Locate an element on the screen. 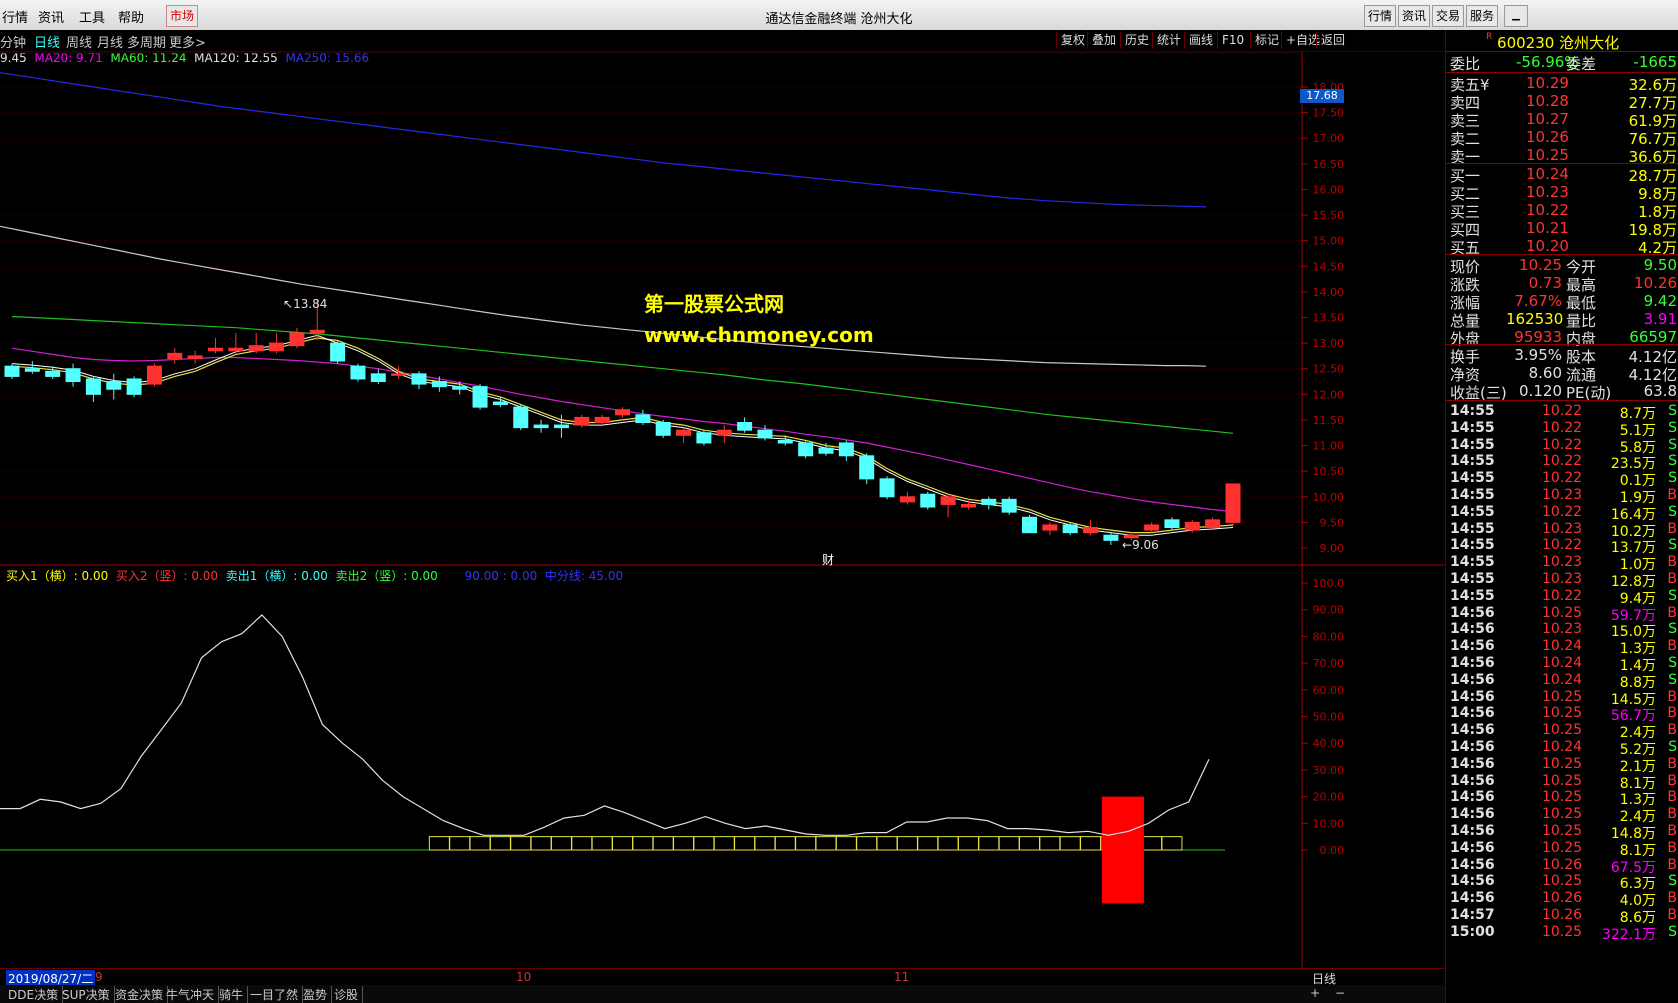 The image size is (1678, 1003). price-tick-label: 16.50 is located at coordinates (1329, 164).